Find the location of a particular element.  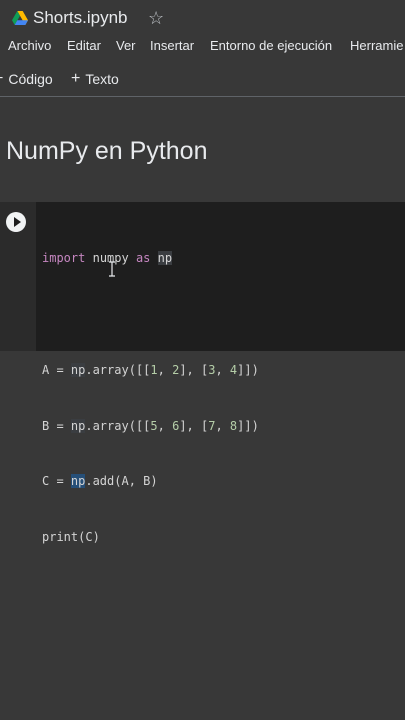

menu-entorno-ejecucion: Entorno de ejecución is located at coordinates (271, 45).